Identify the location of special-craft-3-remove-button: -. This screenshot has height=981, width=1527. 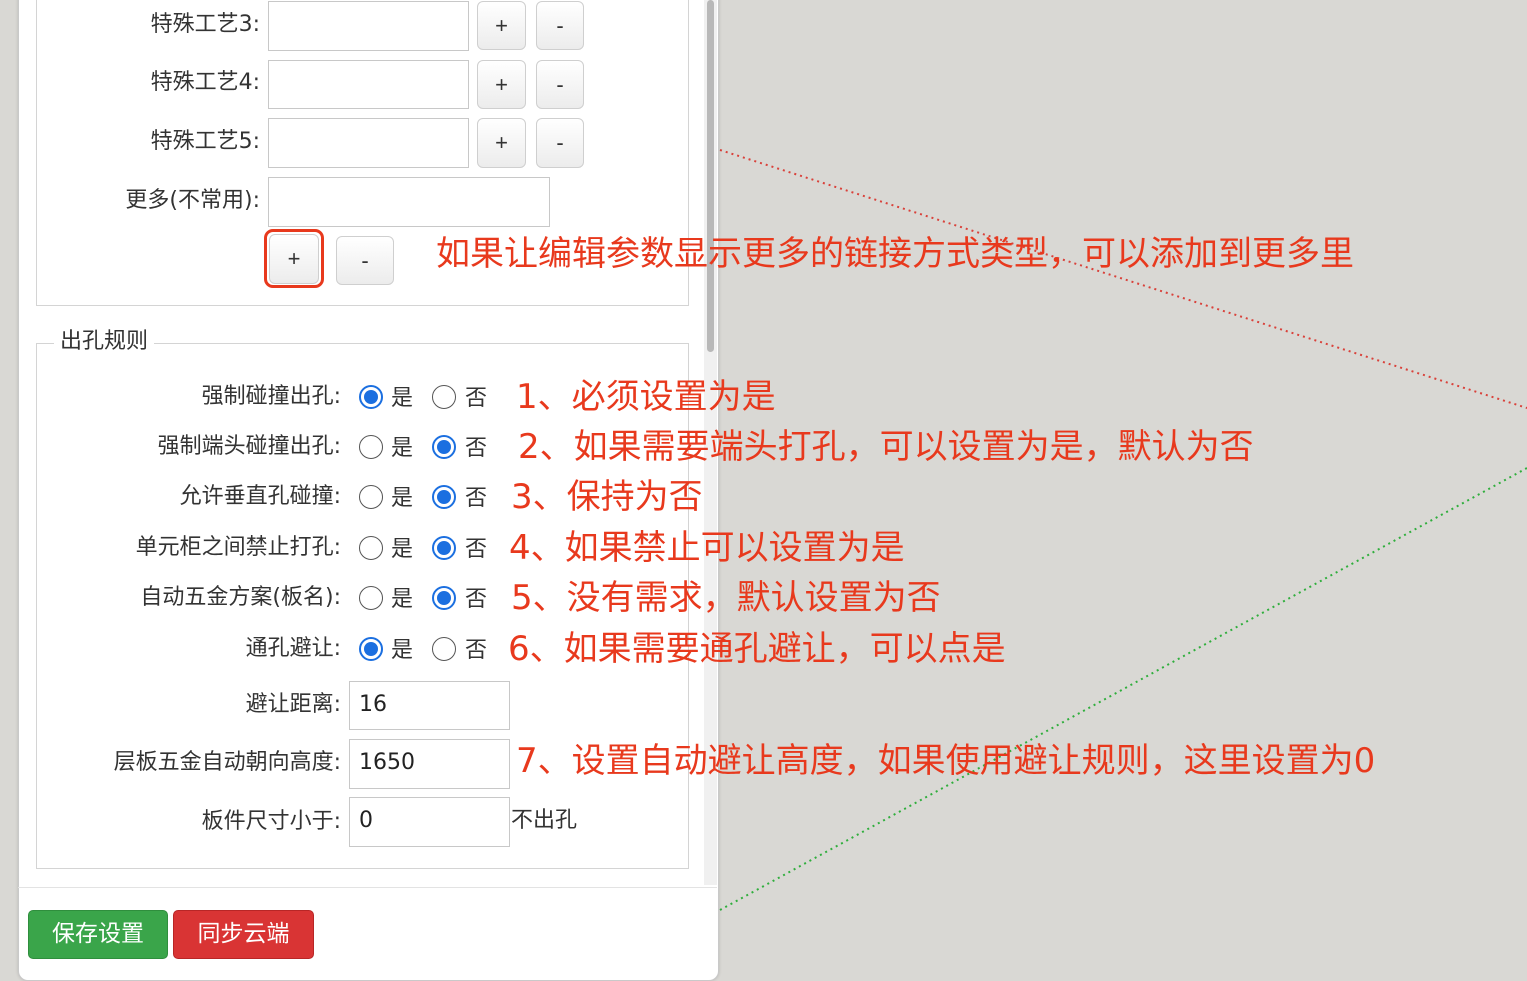
(560, 25).